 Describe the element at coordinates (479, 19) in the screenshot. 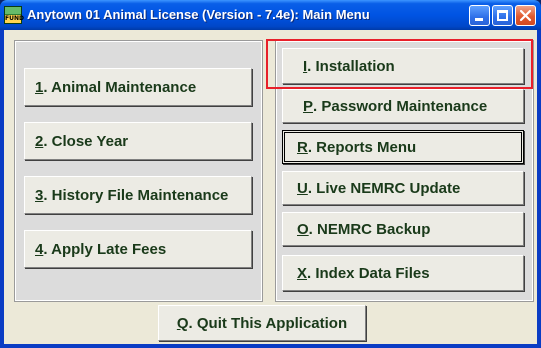

I see `minimize-icon` at that location.